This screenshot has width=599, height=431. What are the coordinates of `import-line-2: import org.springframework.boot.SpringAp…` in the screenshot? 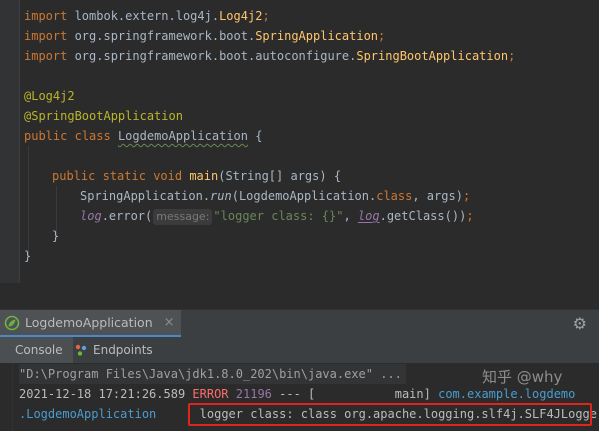 It's located at (204, 36).